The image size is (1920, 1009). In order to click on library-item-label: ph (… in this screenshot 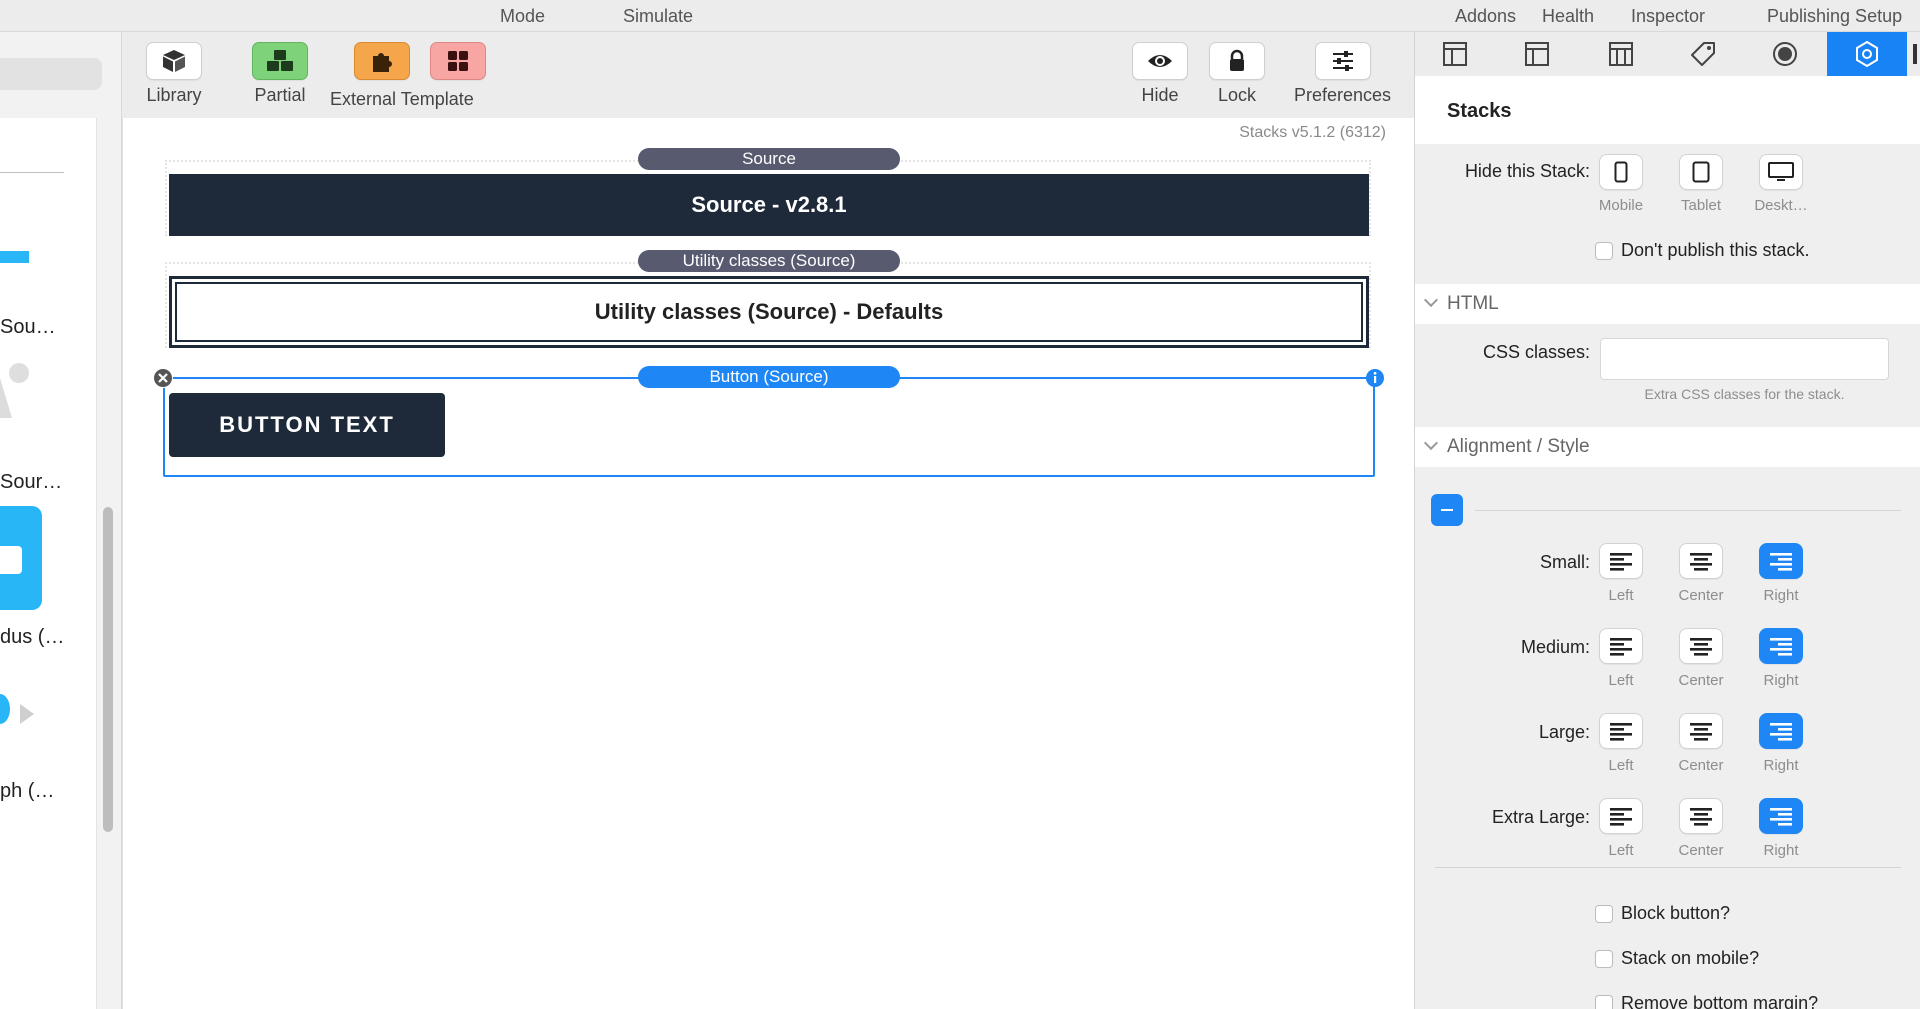, I will do `click(27, 791)`.